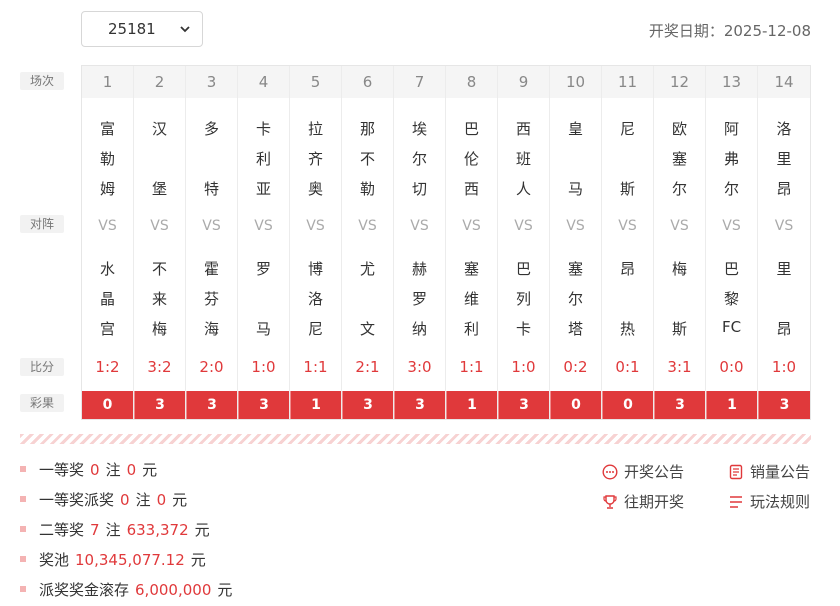 The height and width of the screenshot is (606, 840). I want to click on label-result: 彩果, so click(42, 403).